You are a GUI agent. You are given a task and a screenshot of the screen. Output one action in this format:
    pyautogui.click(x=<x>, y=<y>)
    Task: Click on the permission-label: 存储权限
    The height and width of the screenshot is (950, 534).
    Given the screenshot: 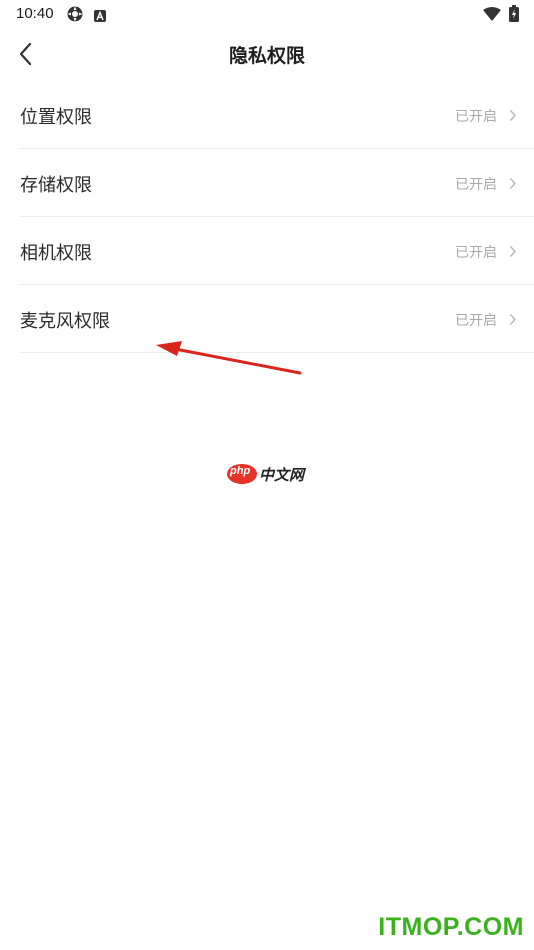 What is the action you would take?
    pyautogui.click(x=56, y=185)
    